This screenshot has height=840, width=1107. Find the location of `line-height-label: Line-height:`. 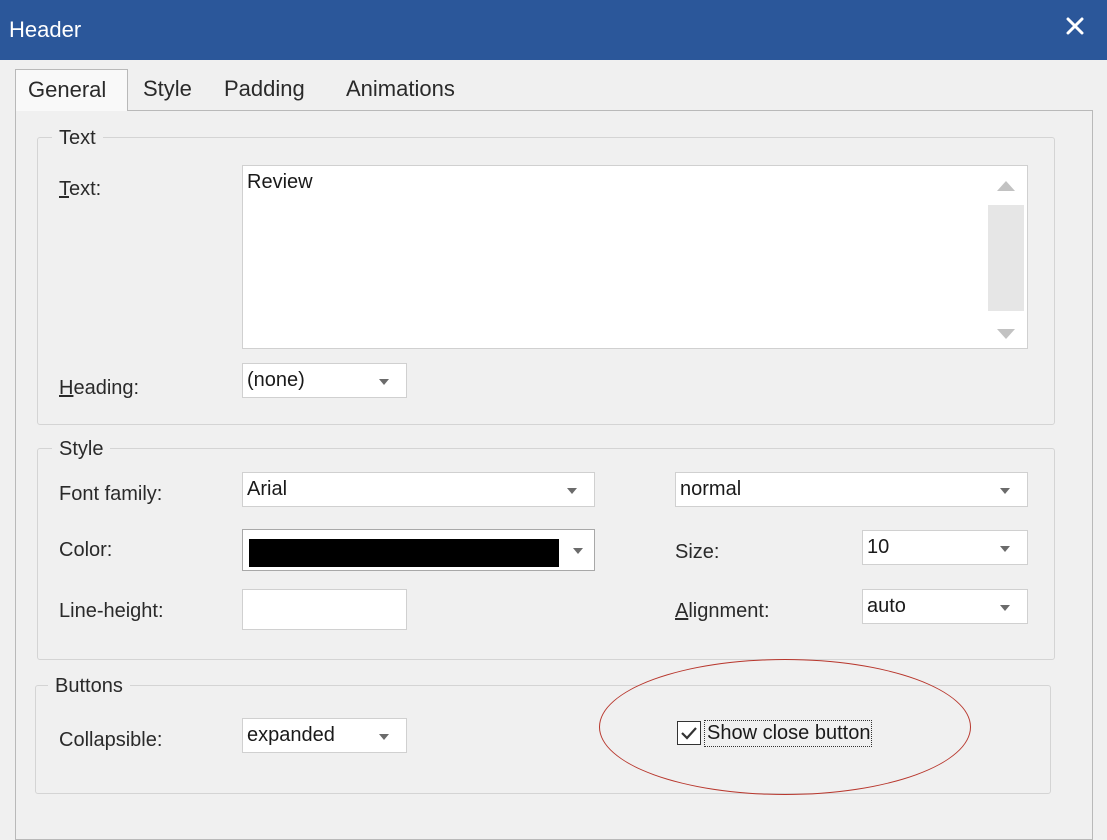

line-height-label: Line-height: is located at coordinates (111, 611).